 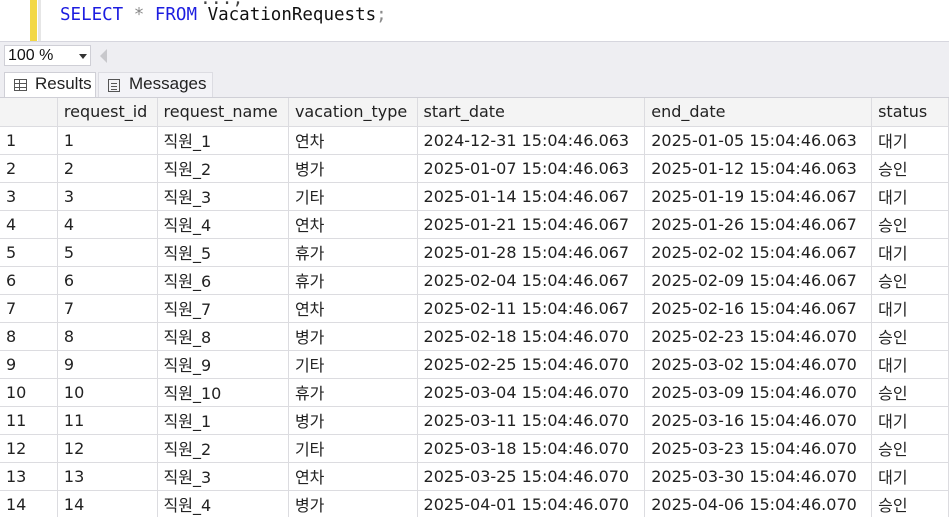 I want to click on cell-request-id: 11, so click(x=107, y=420).